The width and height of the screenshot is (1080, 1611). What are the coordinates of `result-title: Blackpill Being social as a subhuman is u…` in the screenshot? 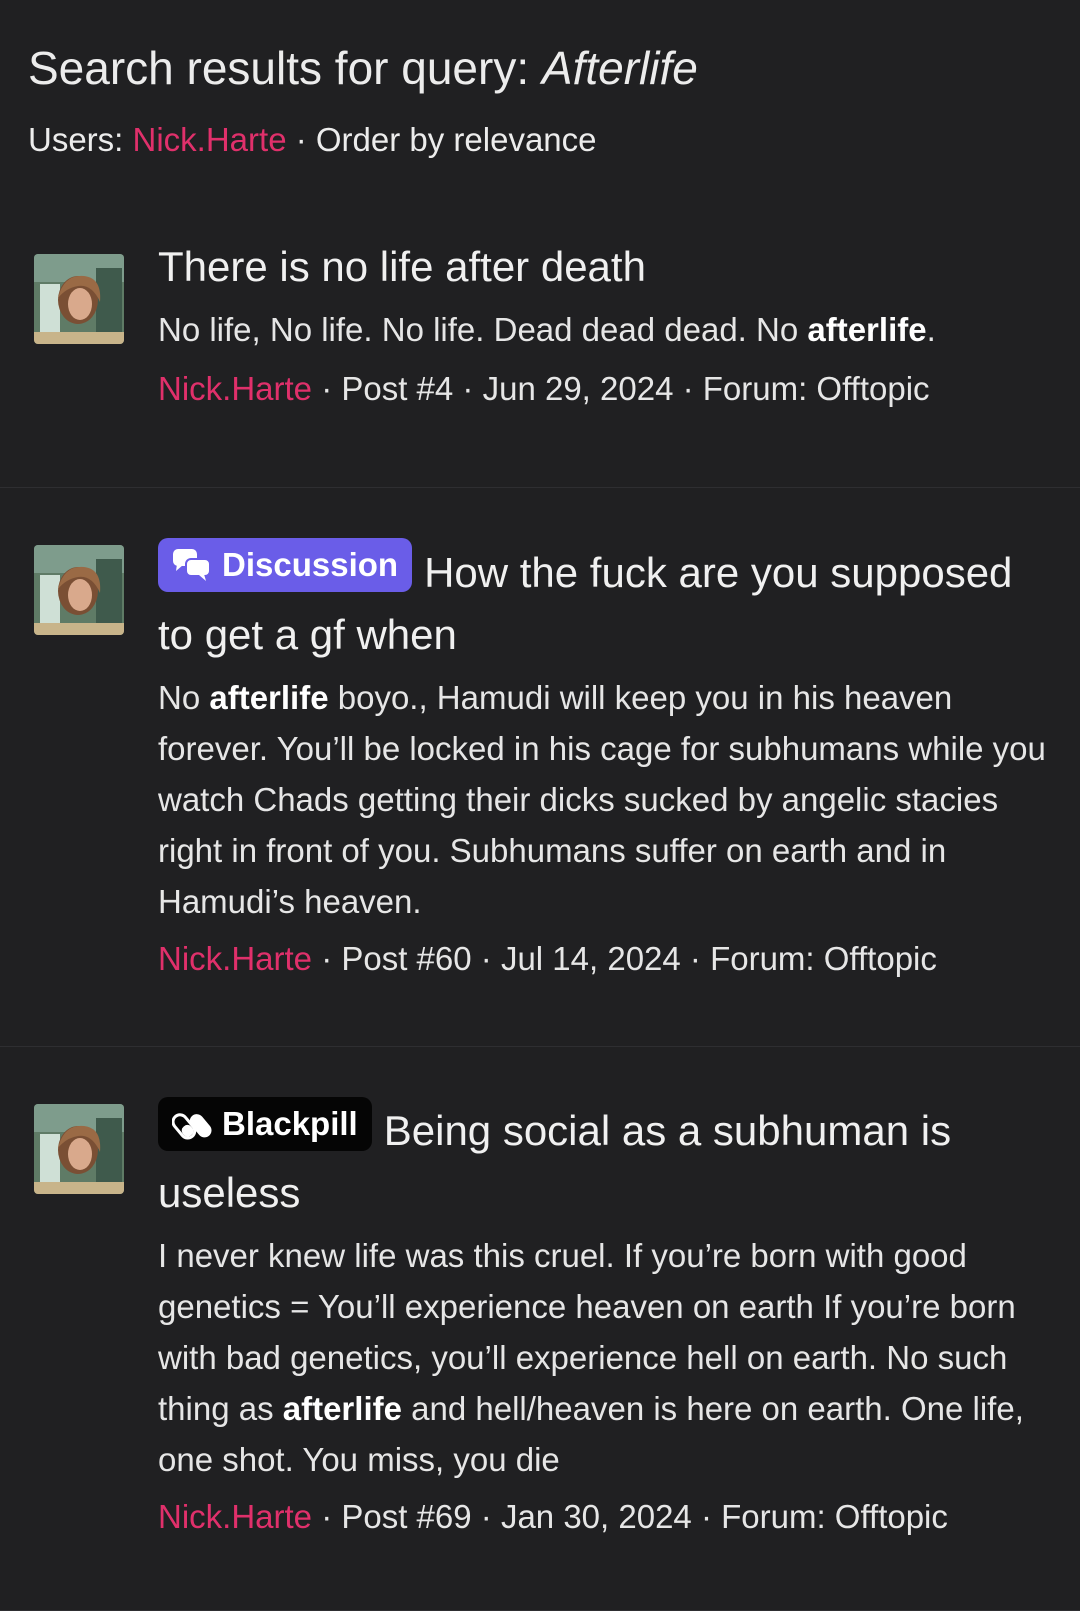 It's located at (606, 1160).